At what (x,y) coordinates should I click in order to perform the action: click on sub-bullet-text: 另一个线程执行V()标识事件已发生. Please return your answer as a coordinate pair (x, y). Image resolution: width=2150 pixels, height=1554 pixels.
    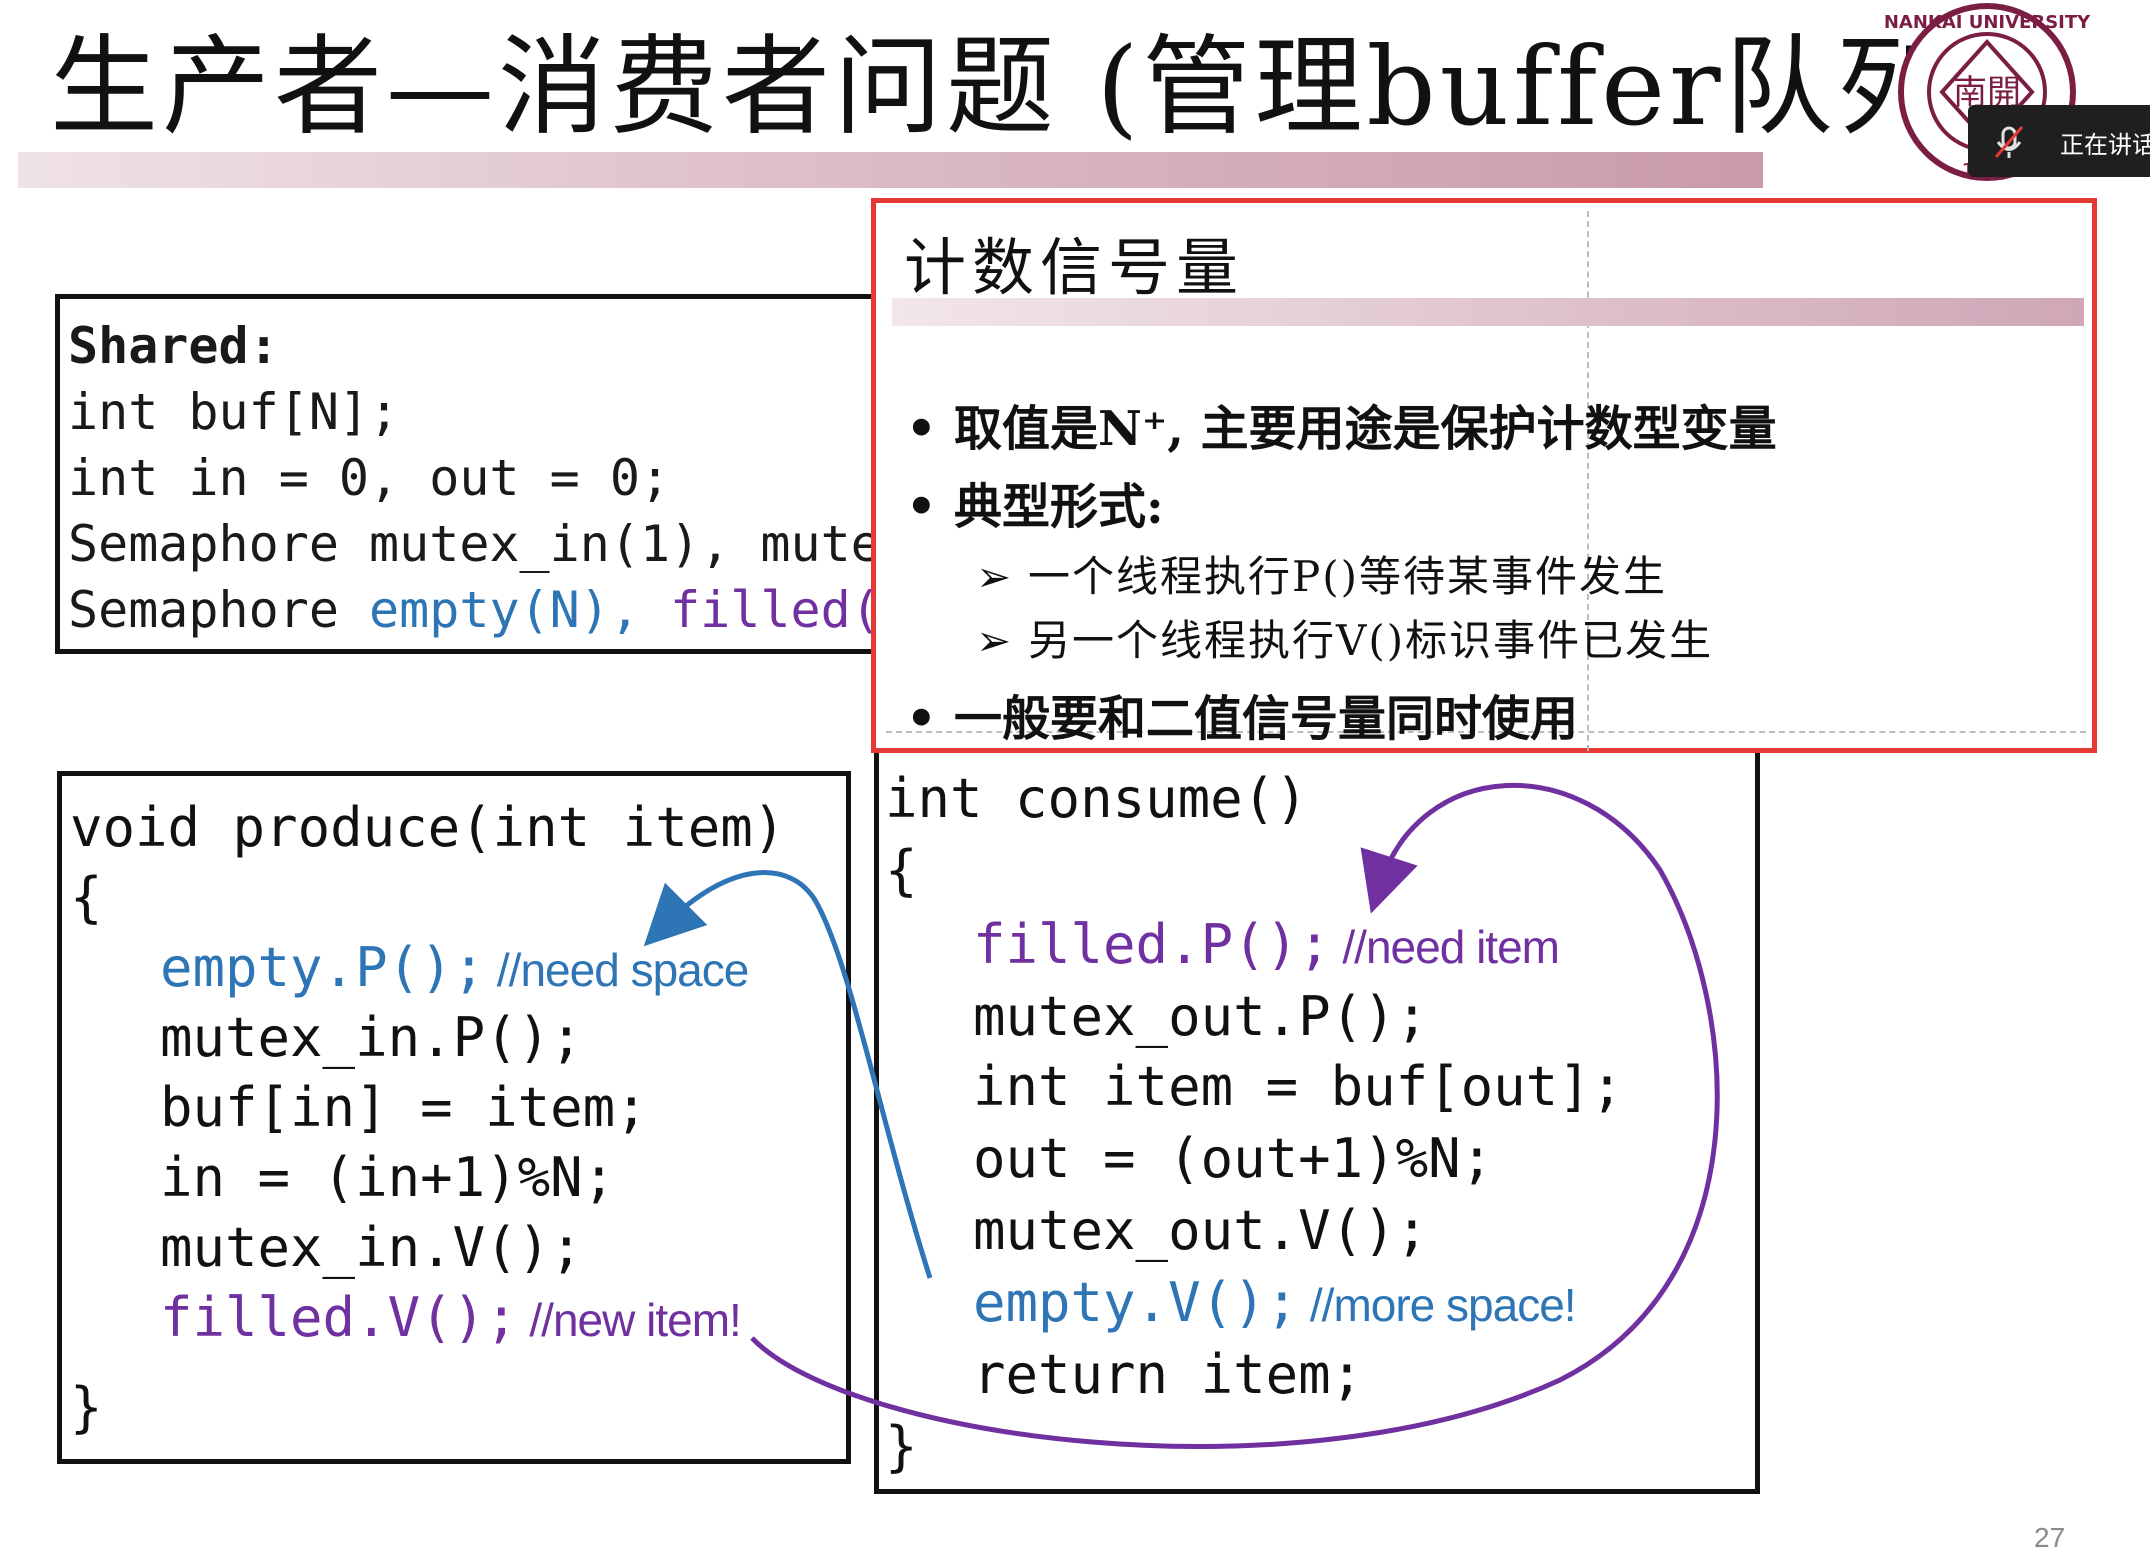
    Looking at the image, I should click on (1371, 640).